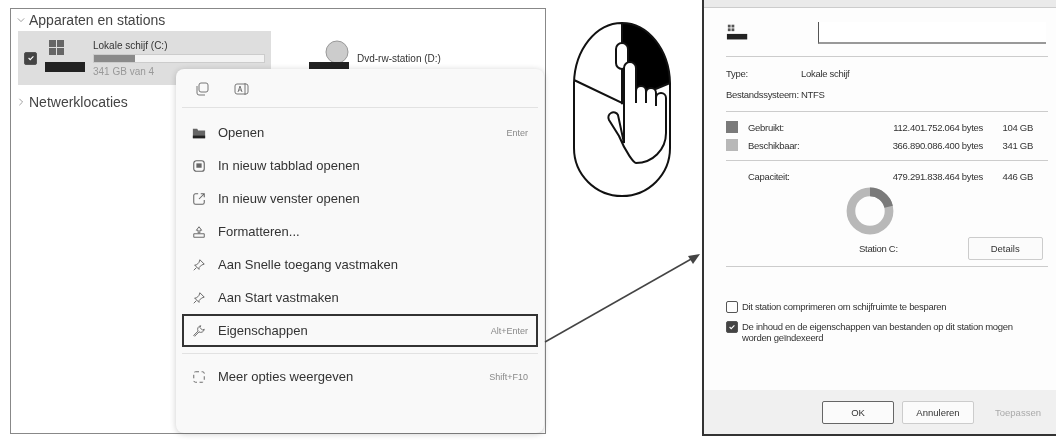  Describe the element at coordinates (937, 176) in the screenshot. I see `byte-count: 479.291.838.464 bytes` at that location.